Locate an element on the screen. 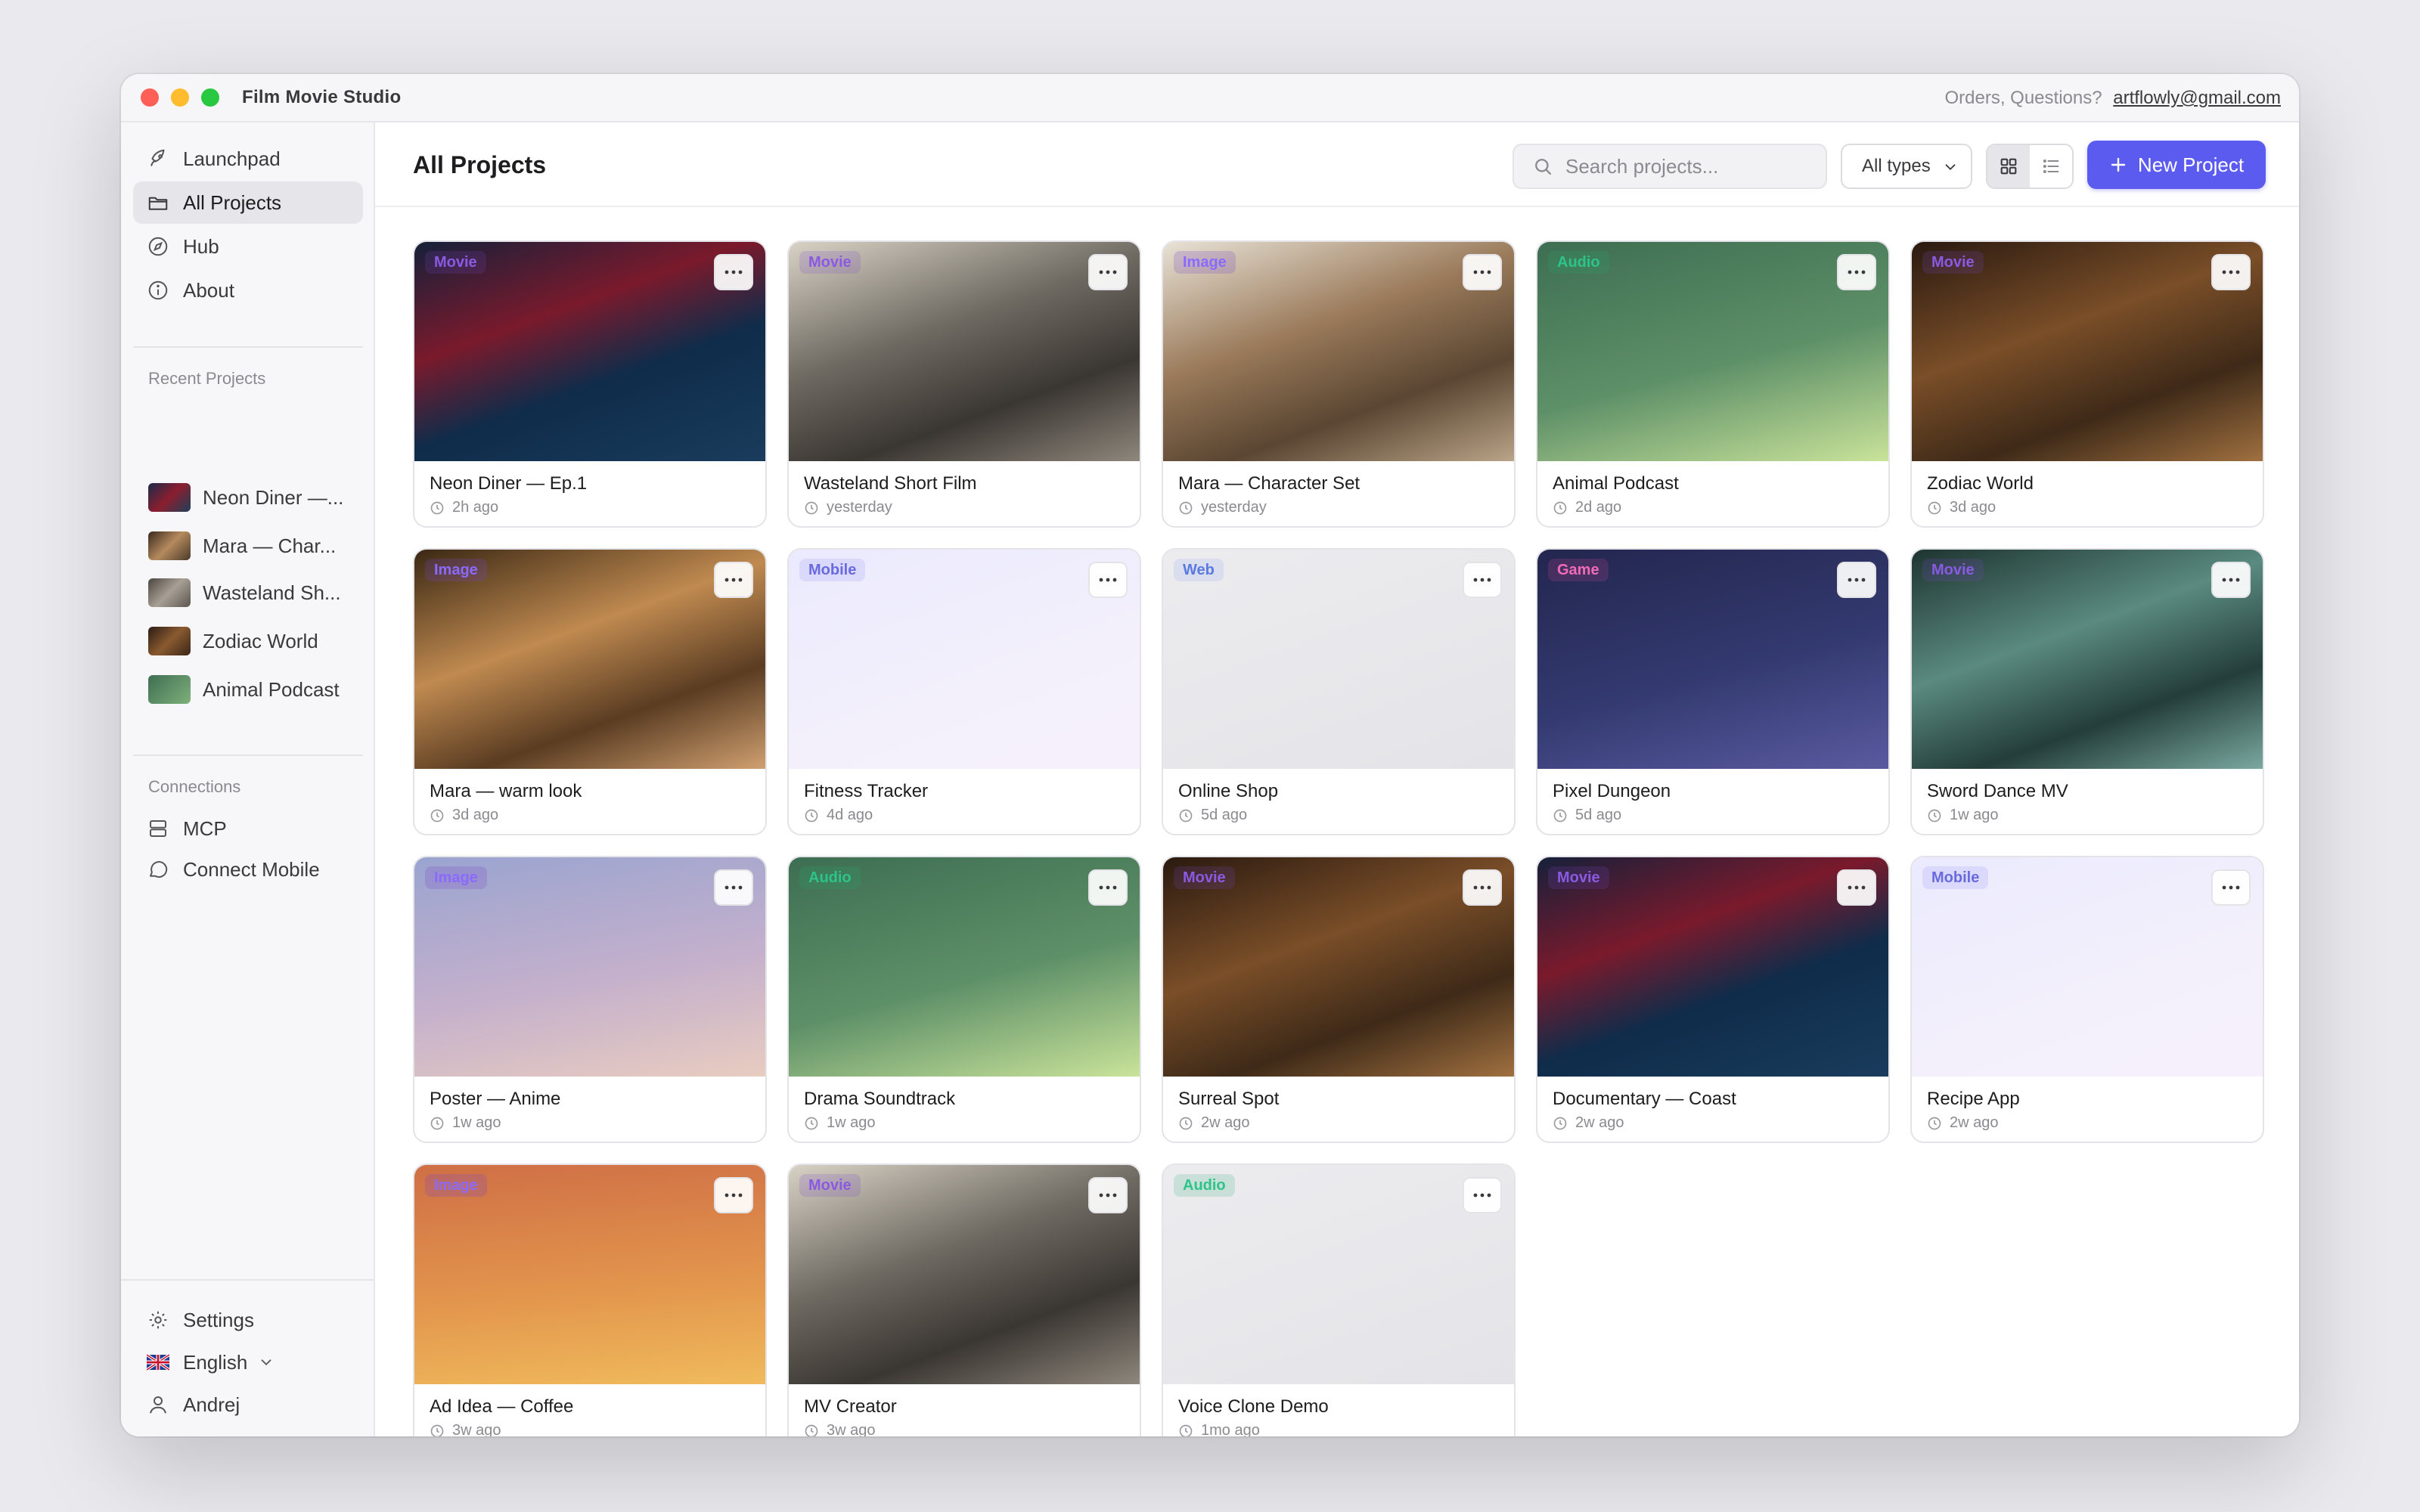 The width and height of the screenshot is (2420, 1512). project-card: Movie Surreal Spot 2w ago is located at coordinates (1339, 999).